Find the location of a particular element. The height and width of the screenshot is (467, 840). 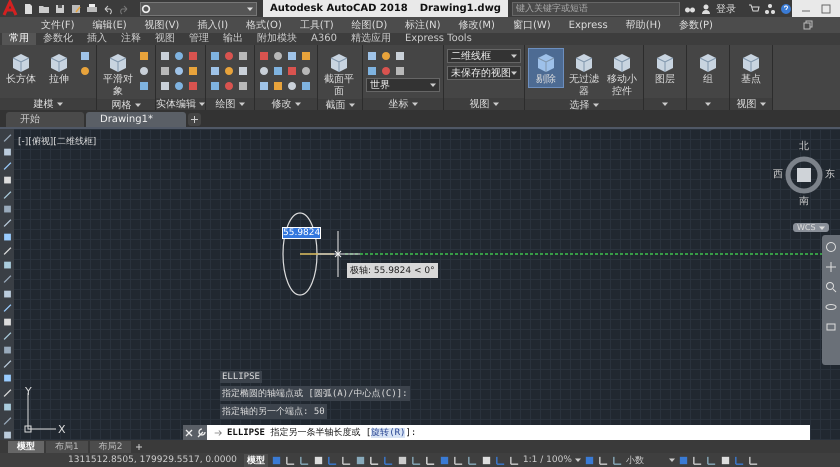

close-icon is located at coordinates (189, 432).